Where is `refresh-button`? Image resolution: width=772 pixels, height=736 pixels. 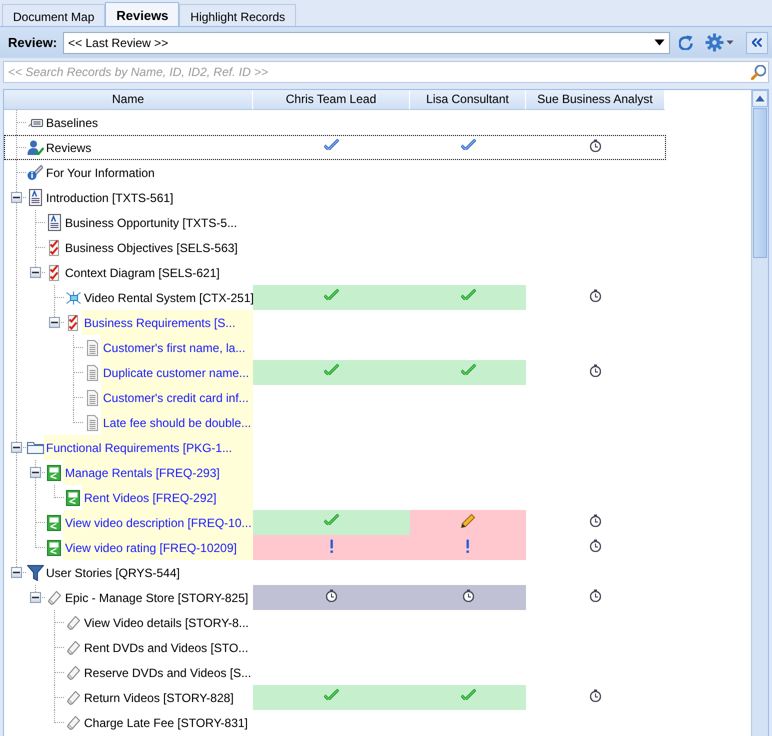
refresh-button is located at coordinates (686, 42).